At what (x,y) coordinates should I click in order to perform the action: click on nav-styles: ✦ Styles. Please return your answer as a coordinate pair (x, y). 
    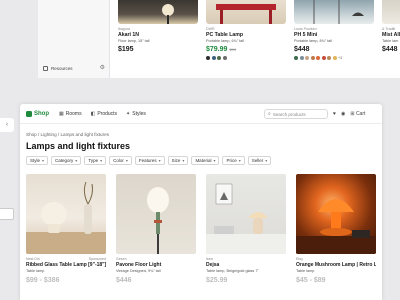
    Looking at the image, I should click on (136, 114).